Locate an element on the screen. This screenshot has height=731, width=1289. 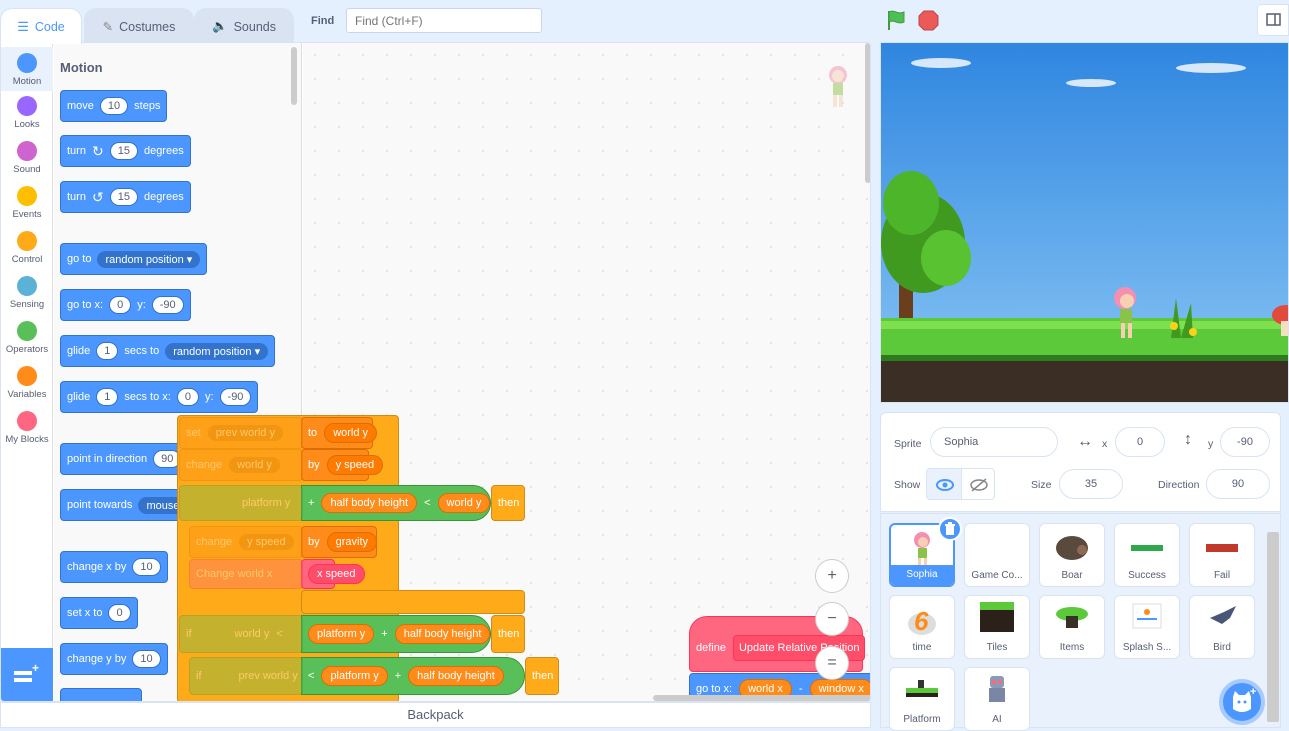
sprite-tile-success: Success is located at coordinates (1147, 555).